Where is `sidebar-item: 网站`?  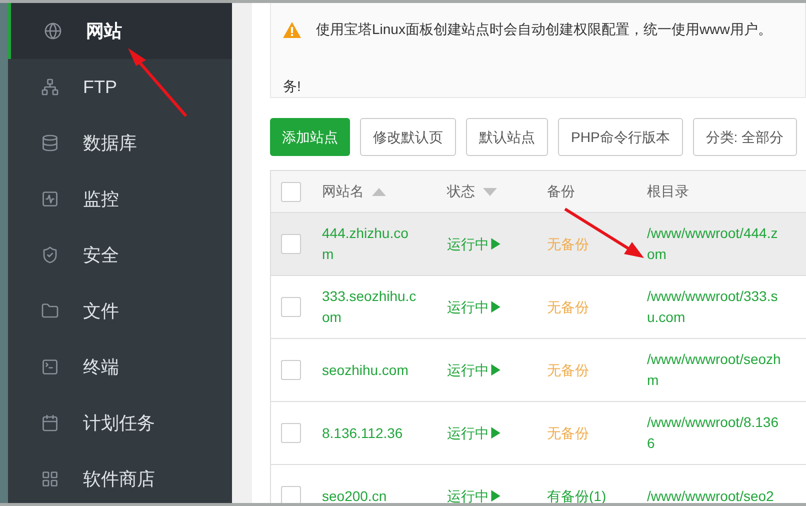 sidebar-item: 网站 is located at coordinates (120, 31).